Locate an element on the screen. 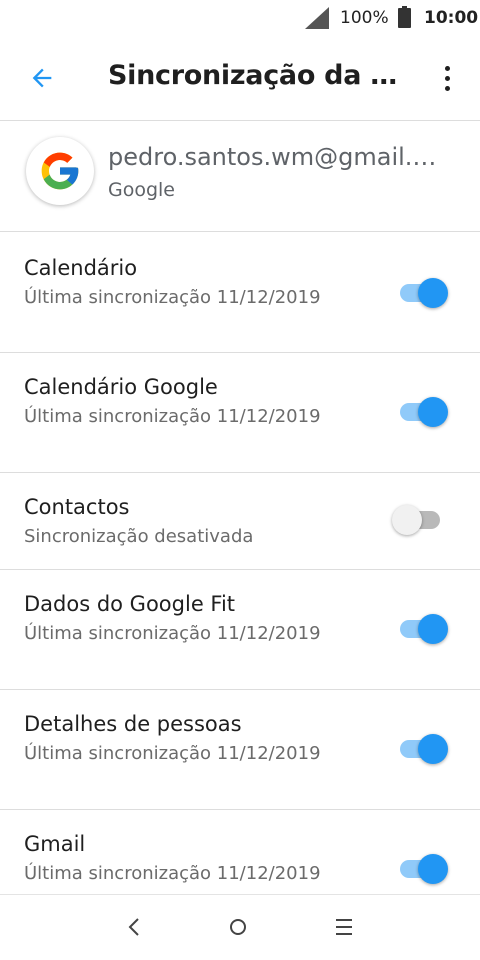  google-logo-icon is located at coordinates (60, 171).